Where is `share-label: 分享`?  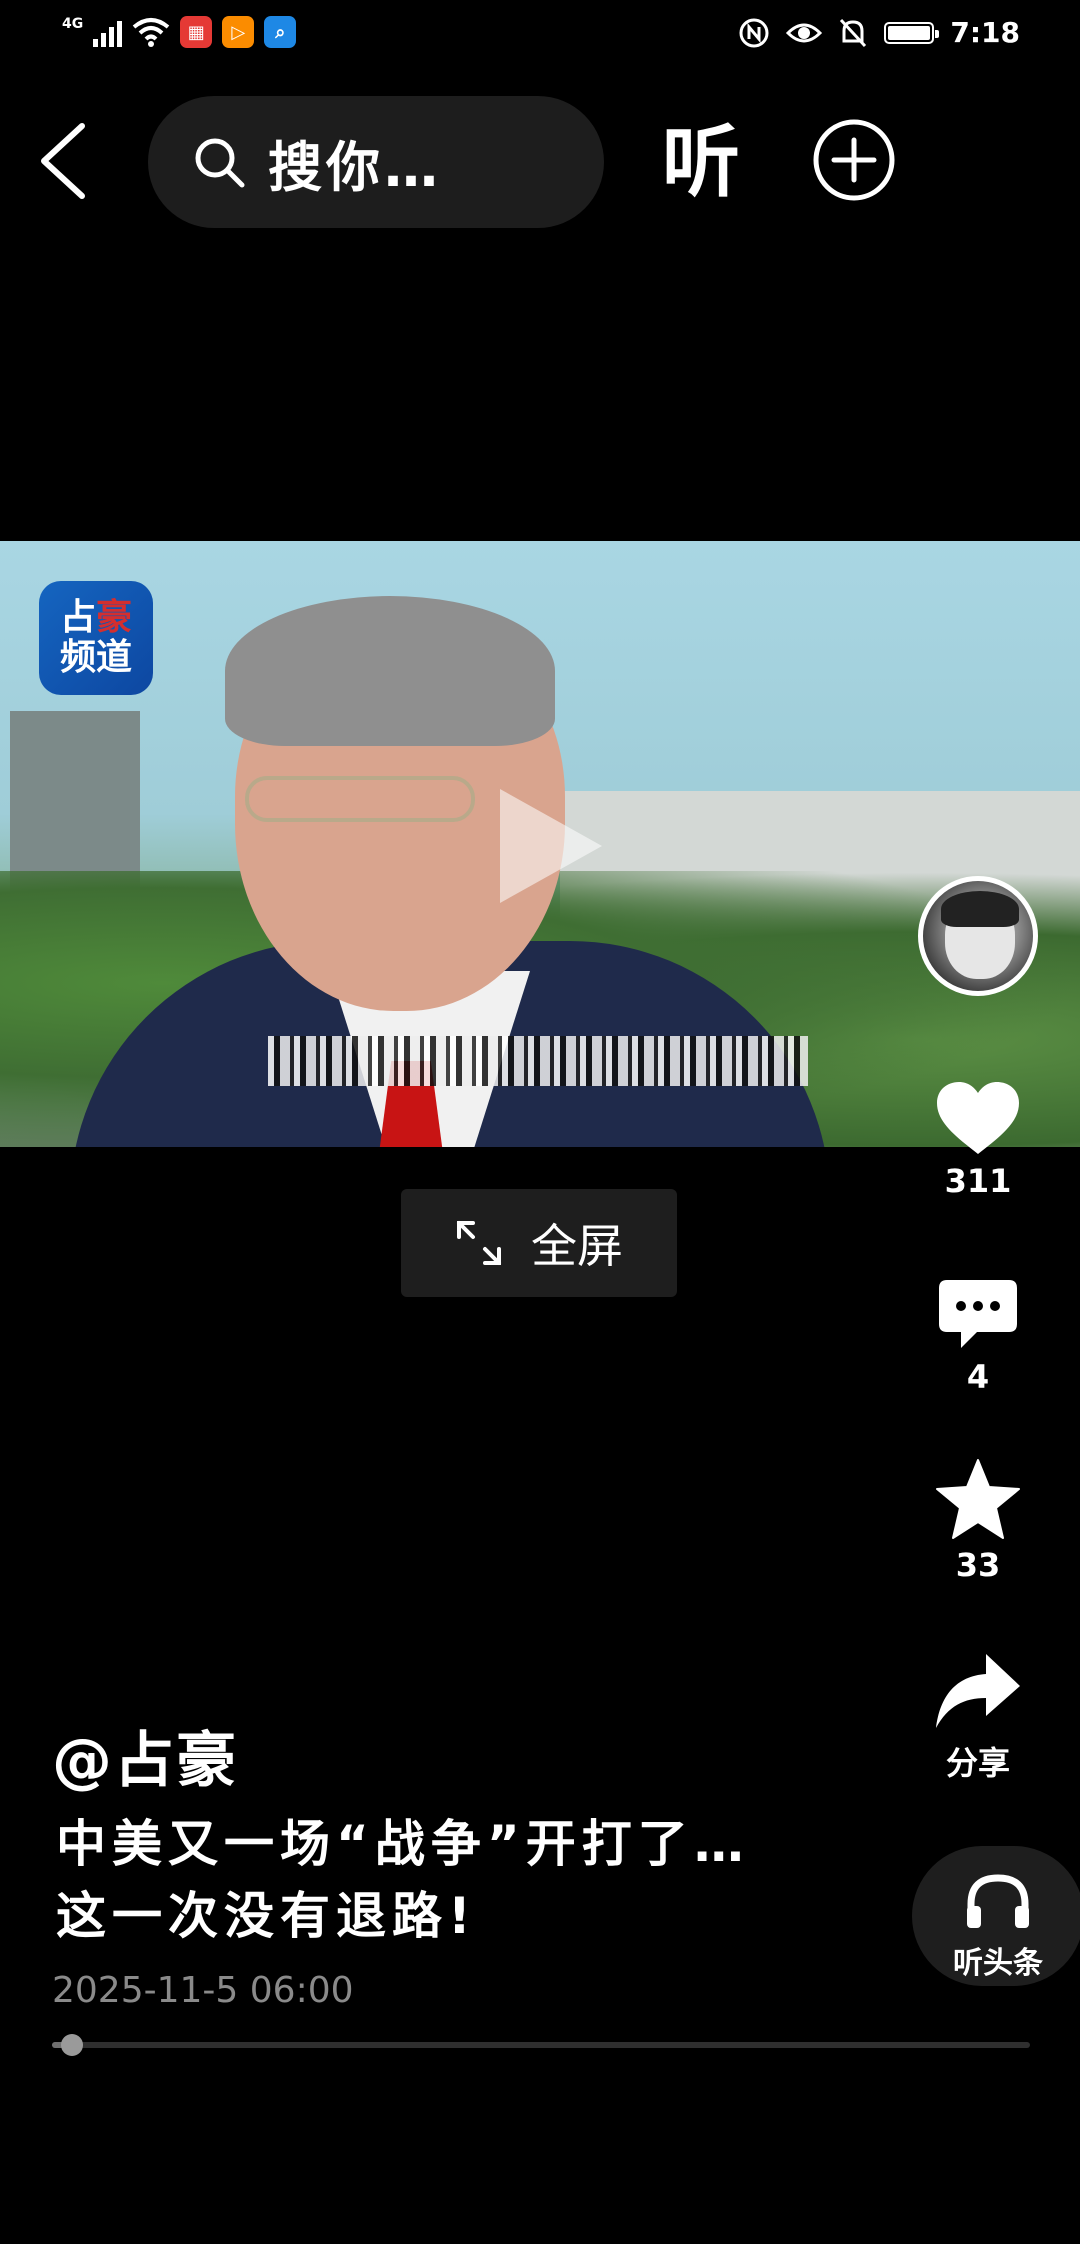
share-label: 分享 is located at coordinates (977, 1763).